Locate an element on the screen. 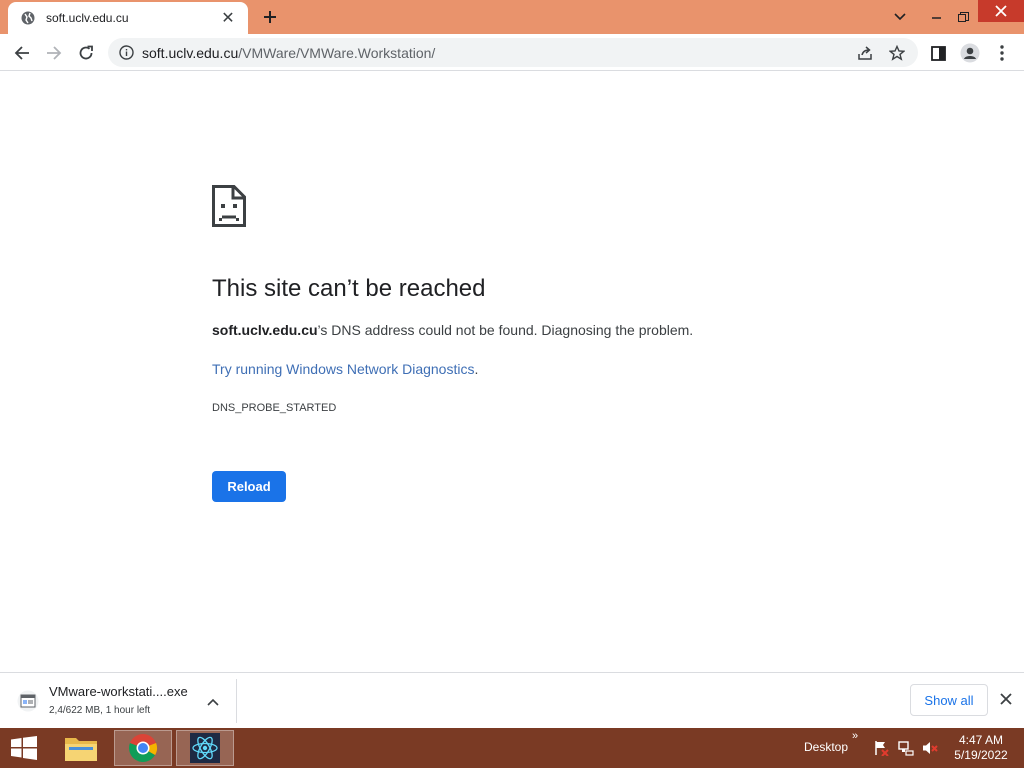  chevron-up-icon is located at coordinates (213, 702).